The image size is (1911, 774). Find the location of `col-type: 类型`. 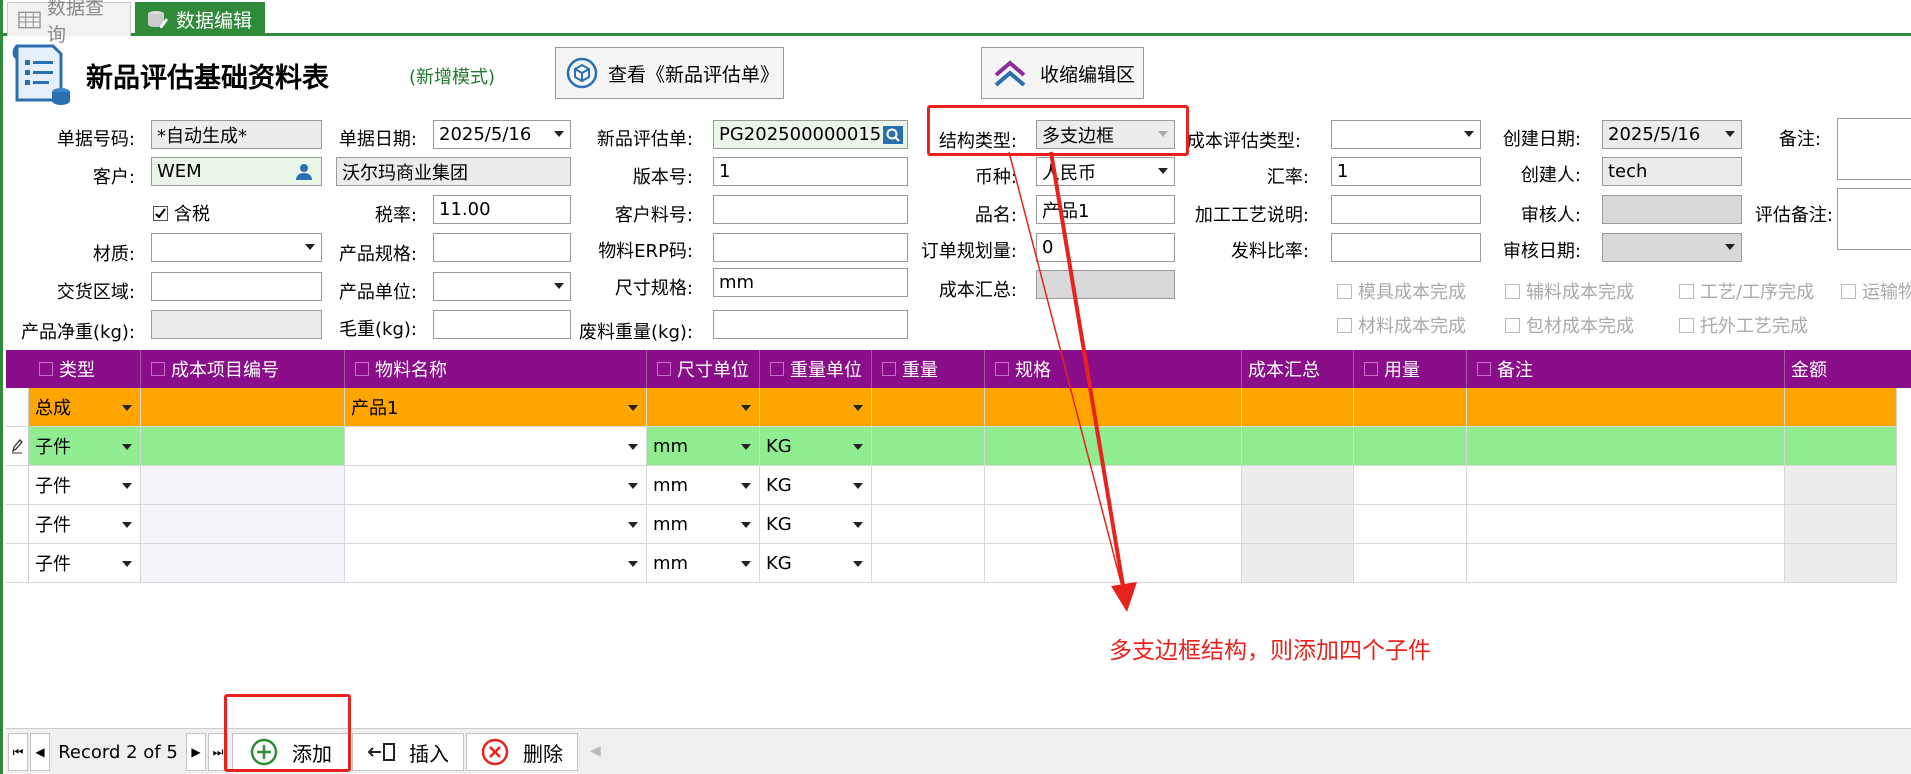

col-type: 类型 is located at coordinates (85, 369).